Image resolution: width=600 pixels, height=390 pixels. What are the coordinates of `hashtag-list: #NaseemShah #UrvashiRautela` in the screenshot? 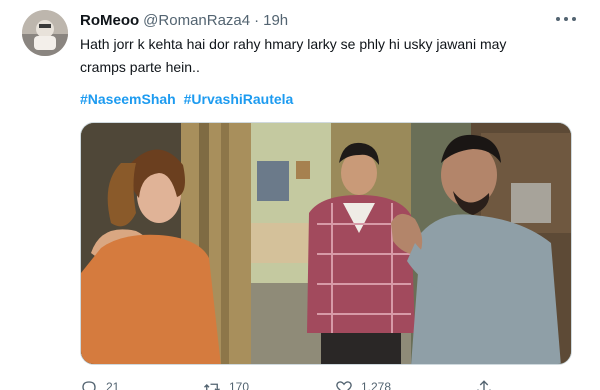 It's located at (186, 99).